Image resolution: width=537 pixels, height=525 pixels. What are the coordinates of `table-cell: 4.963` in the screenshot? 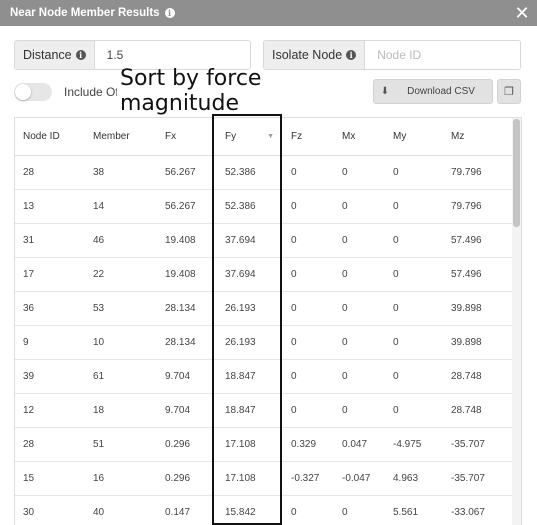 It's located at (414, 478).